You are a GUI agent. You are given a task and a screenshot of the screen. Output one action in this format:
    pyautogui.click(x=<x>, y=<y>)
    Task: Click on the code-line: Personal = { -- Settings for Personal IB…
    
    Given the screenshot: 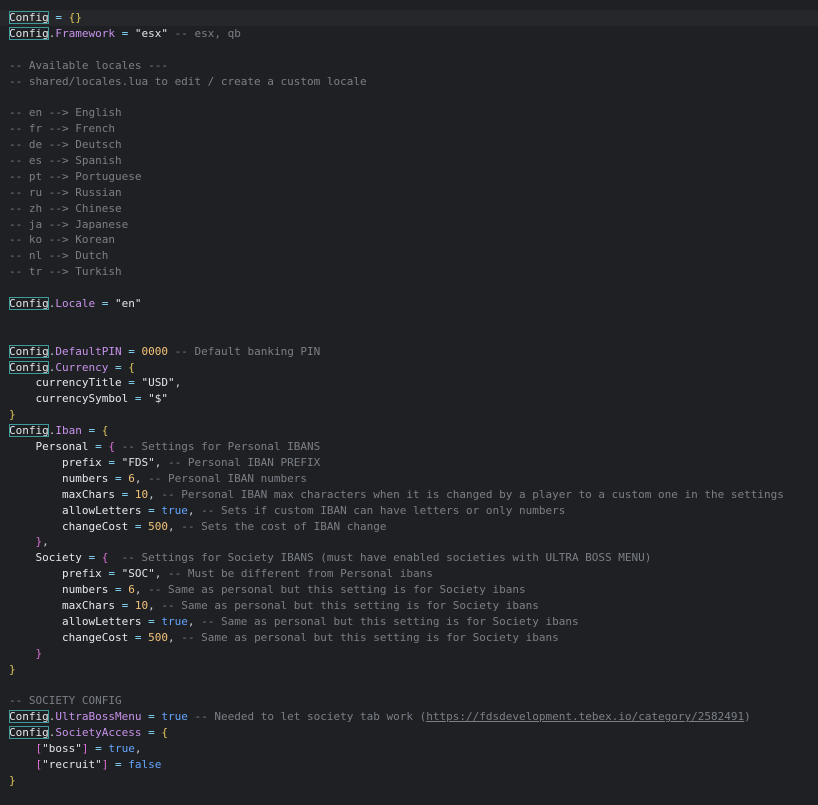 What is the action you would take?
    pyautogui.click(x=413, y=447)
    